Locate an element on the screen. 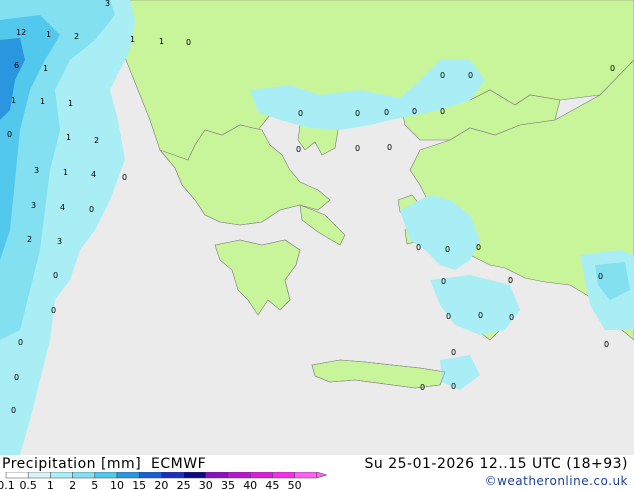  legend-tick-label: 15 is located at coordinates (139, 484).